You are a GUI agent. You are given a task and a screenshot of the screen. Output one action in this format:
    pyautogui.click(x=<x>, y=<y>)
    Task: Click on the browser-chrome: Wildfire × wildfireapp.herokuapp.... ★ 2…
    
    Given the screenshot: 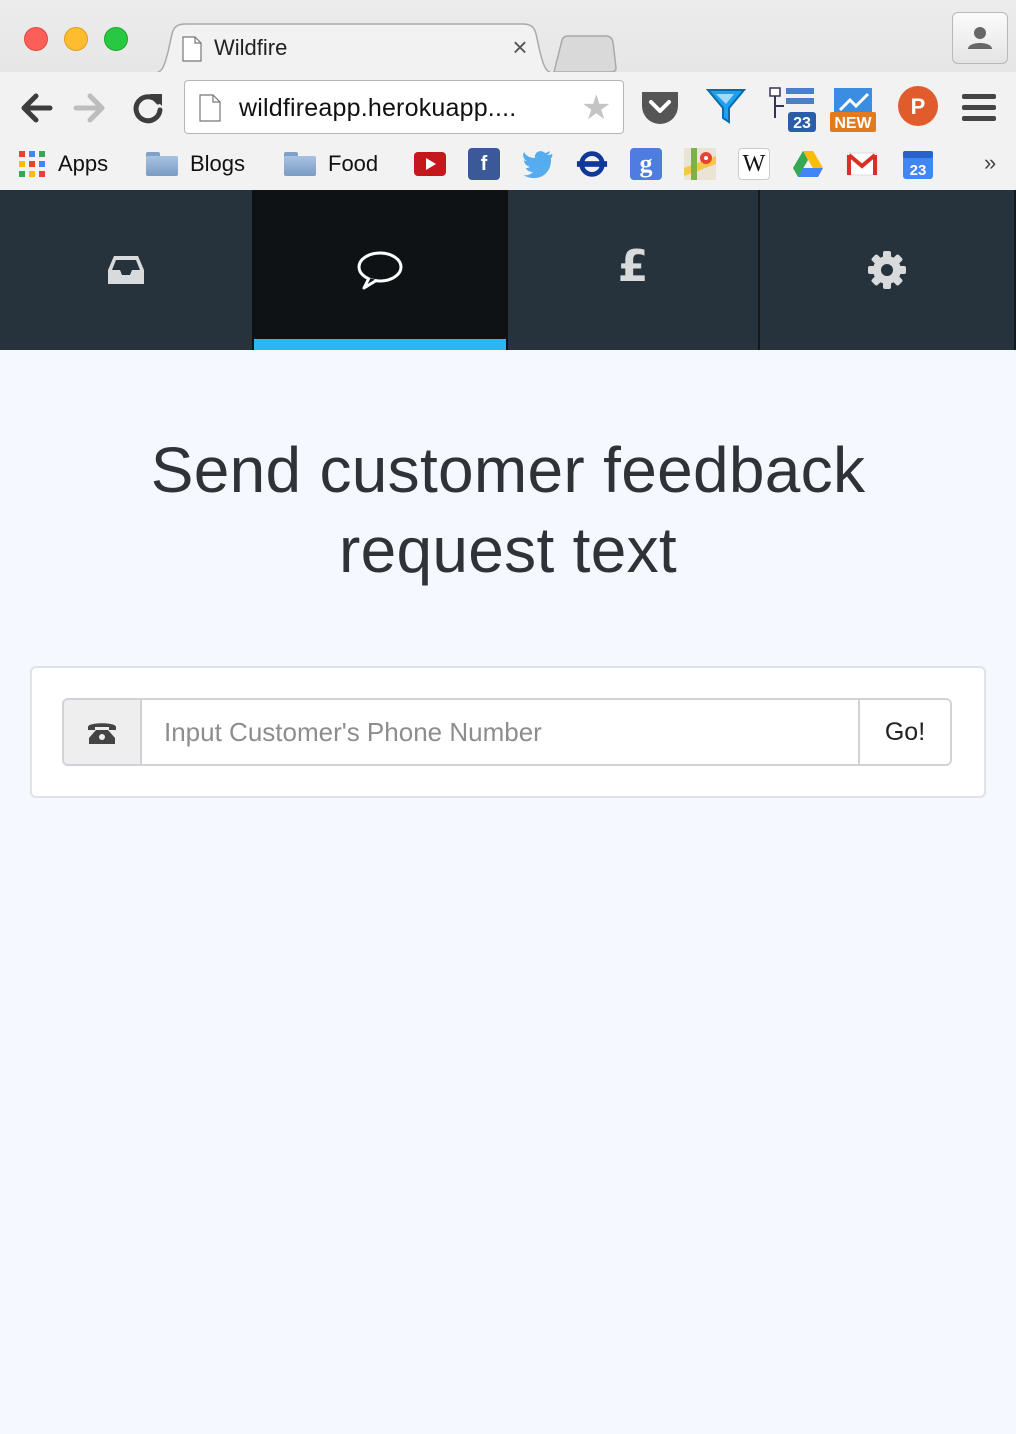 What is the action you would take?
    pyautogui.click(x=508, y=95)
    